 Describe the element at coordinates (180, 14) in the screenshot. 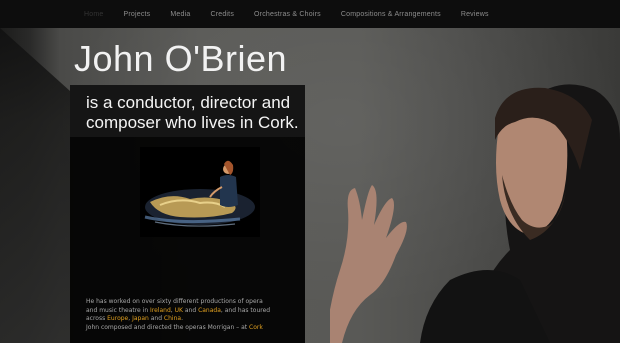

I see `nav-media: Media` at that location.